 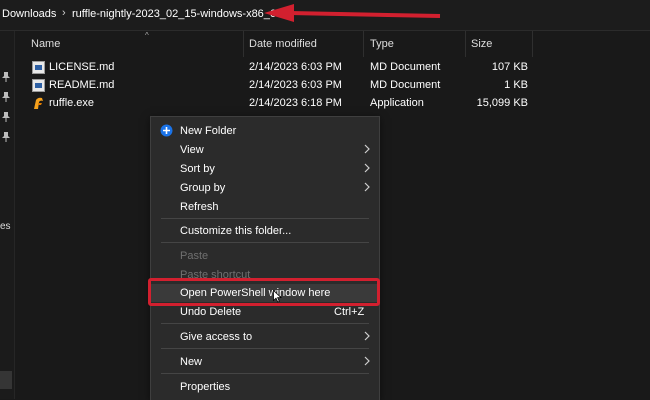 What do you see at coordinates (283, 44) in the screenshot?
I see `column-date-modified: Date modified` at bounding box center [283, 44].